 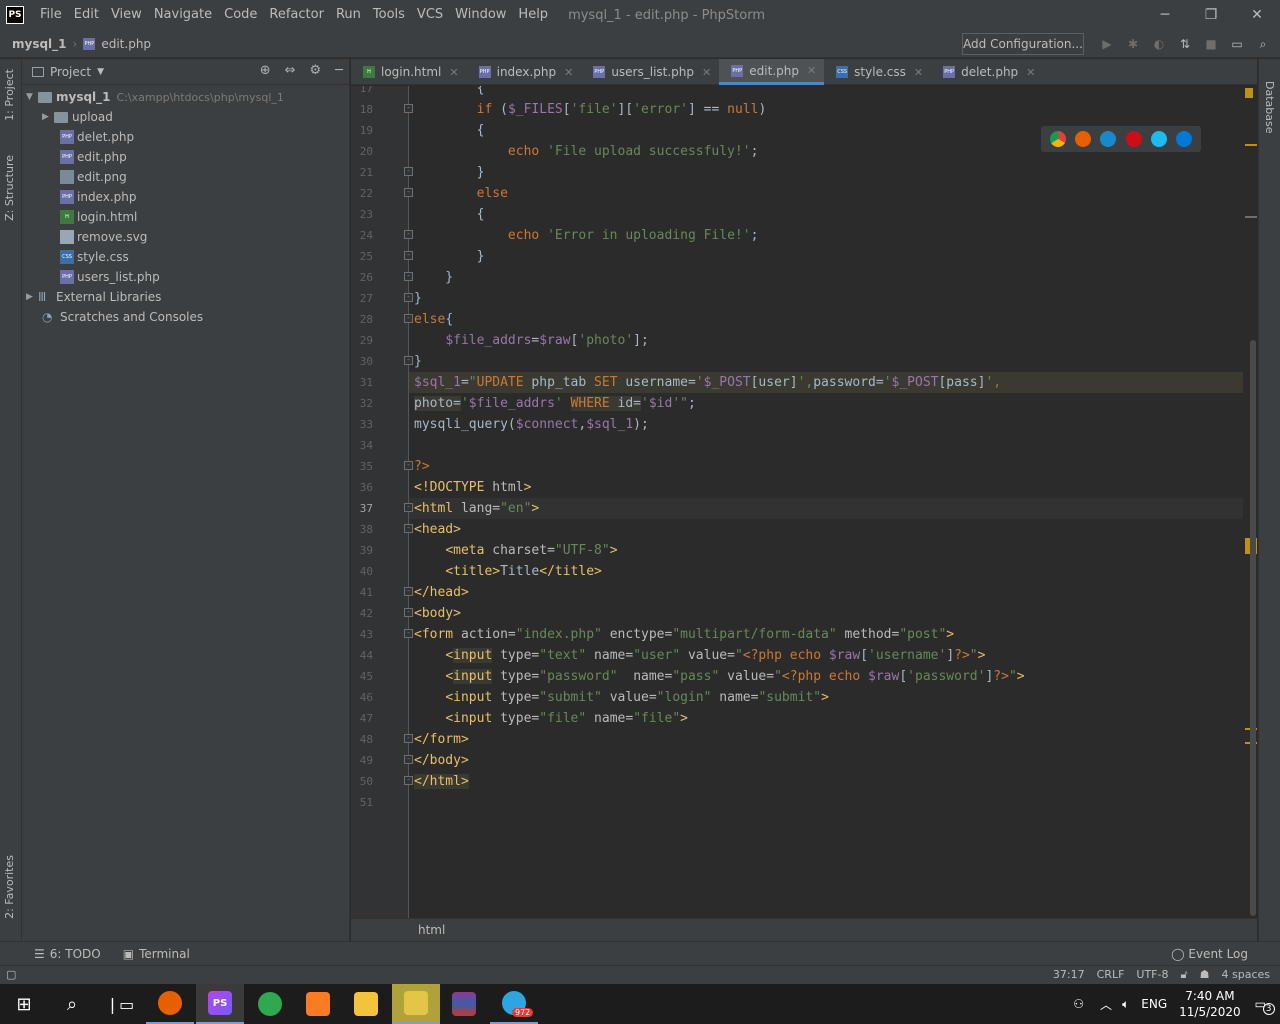 What do you see at coordinates (389, 15) in the screenshot?
I see `menu-tools: Tools` at bounding box center [389, 15].